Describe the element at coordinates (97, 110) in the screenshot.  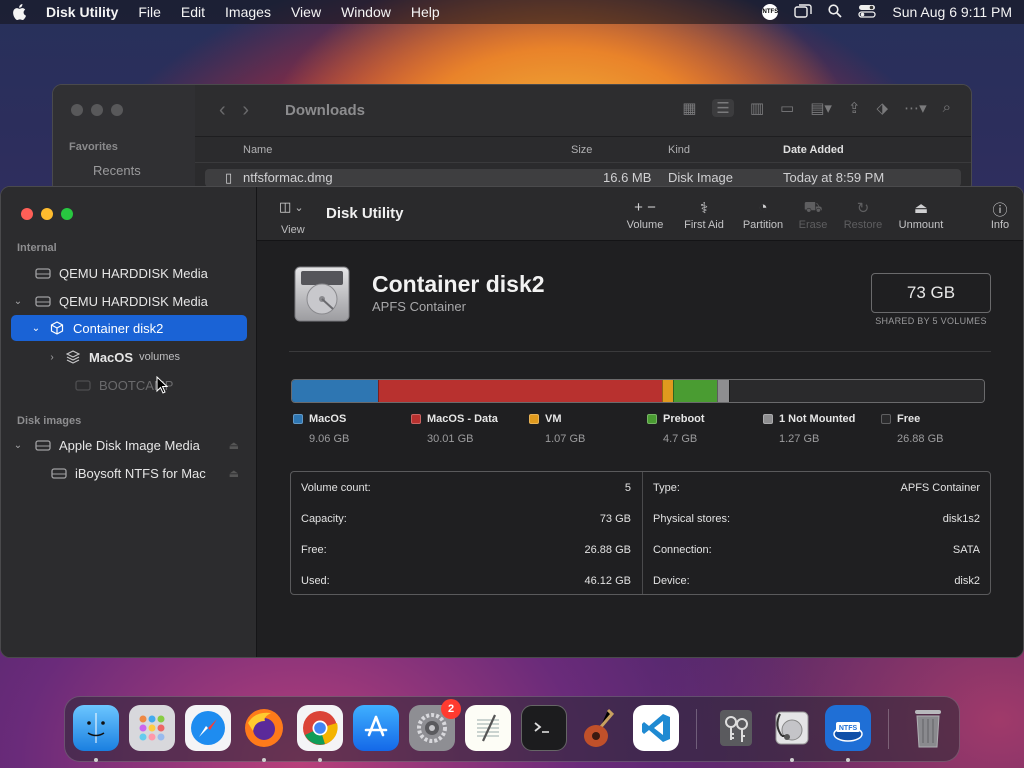
I see `finder-traffic-lights` at that location.